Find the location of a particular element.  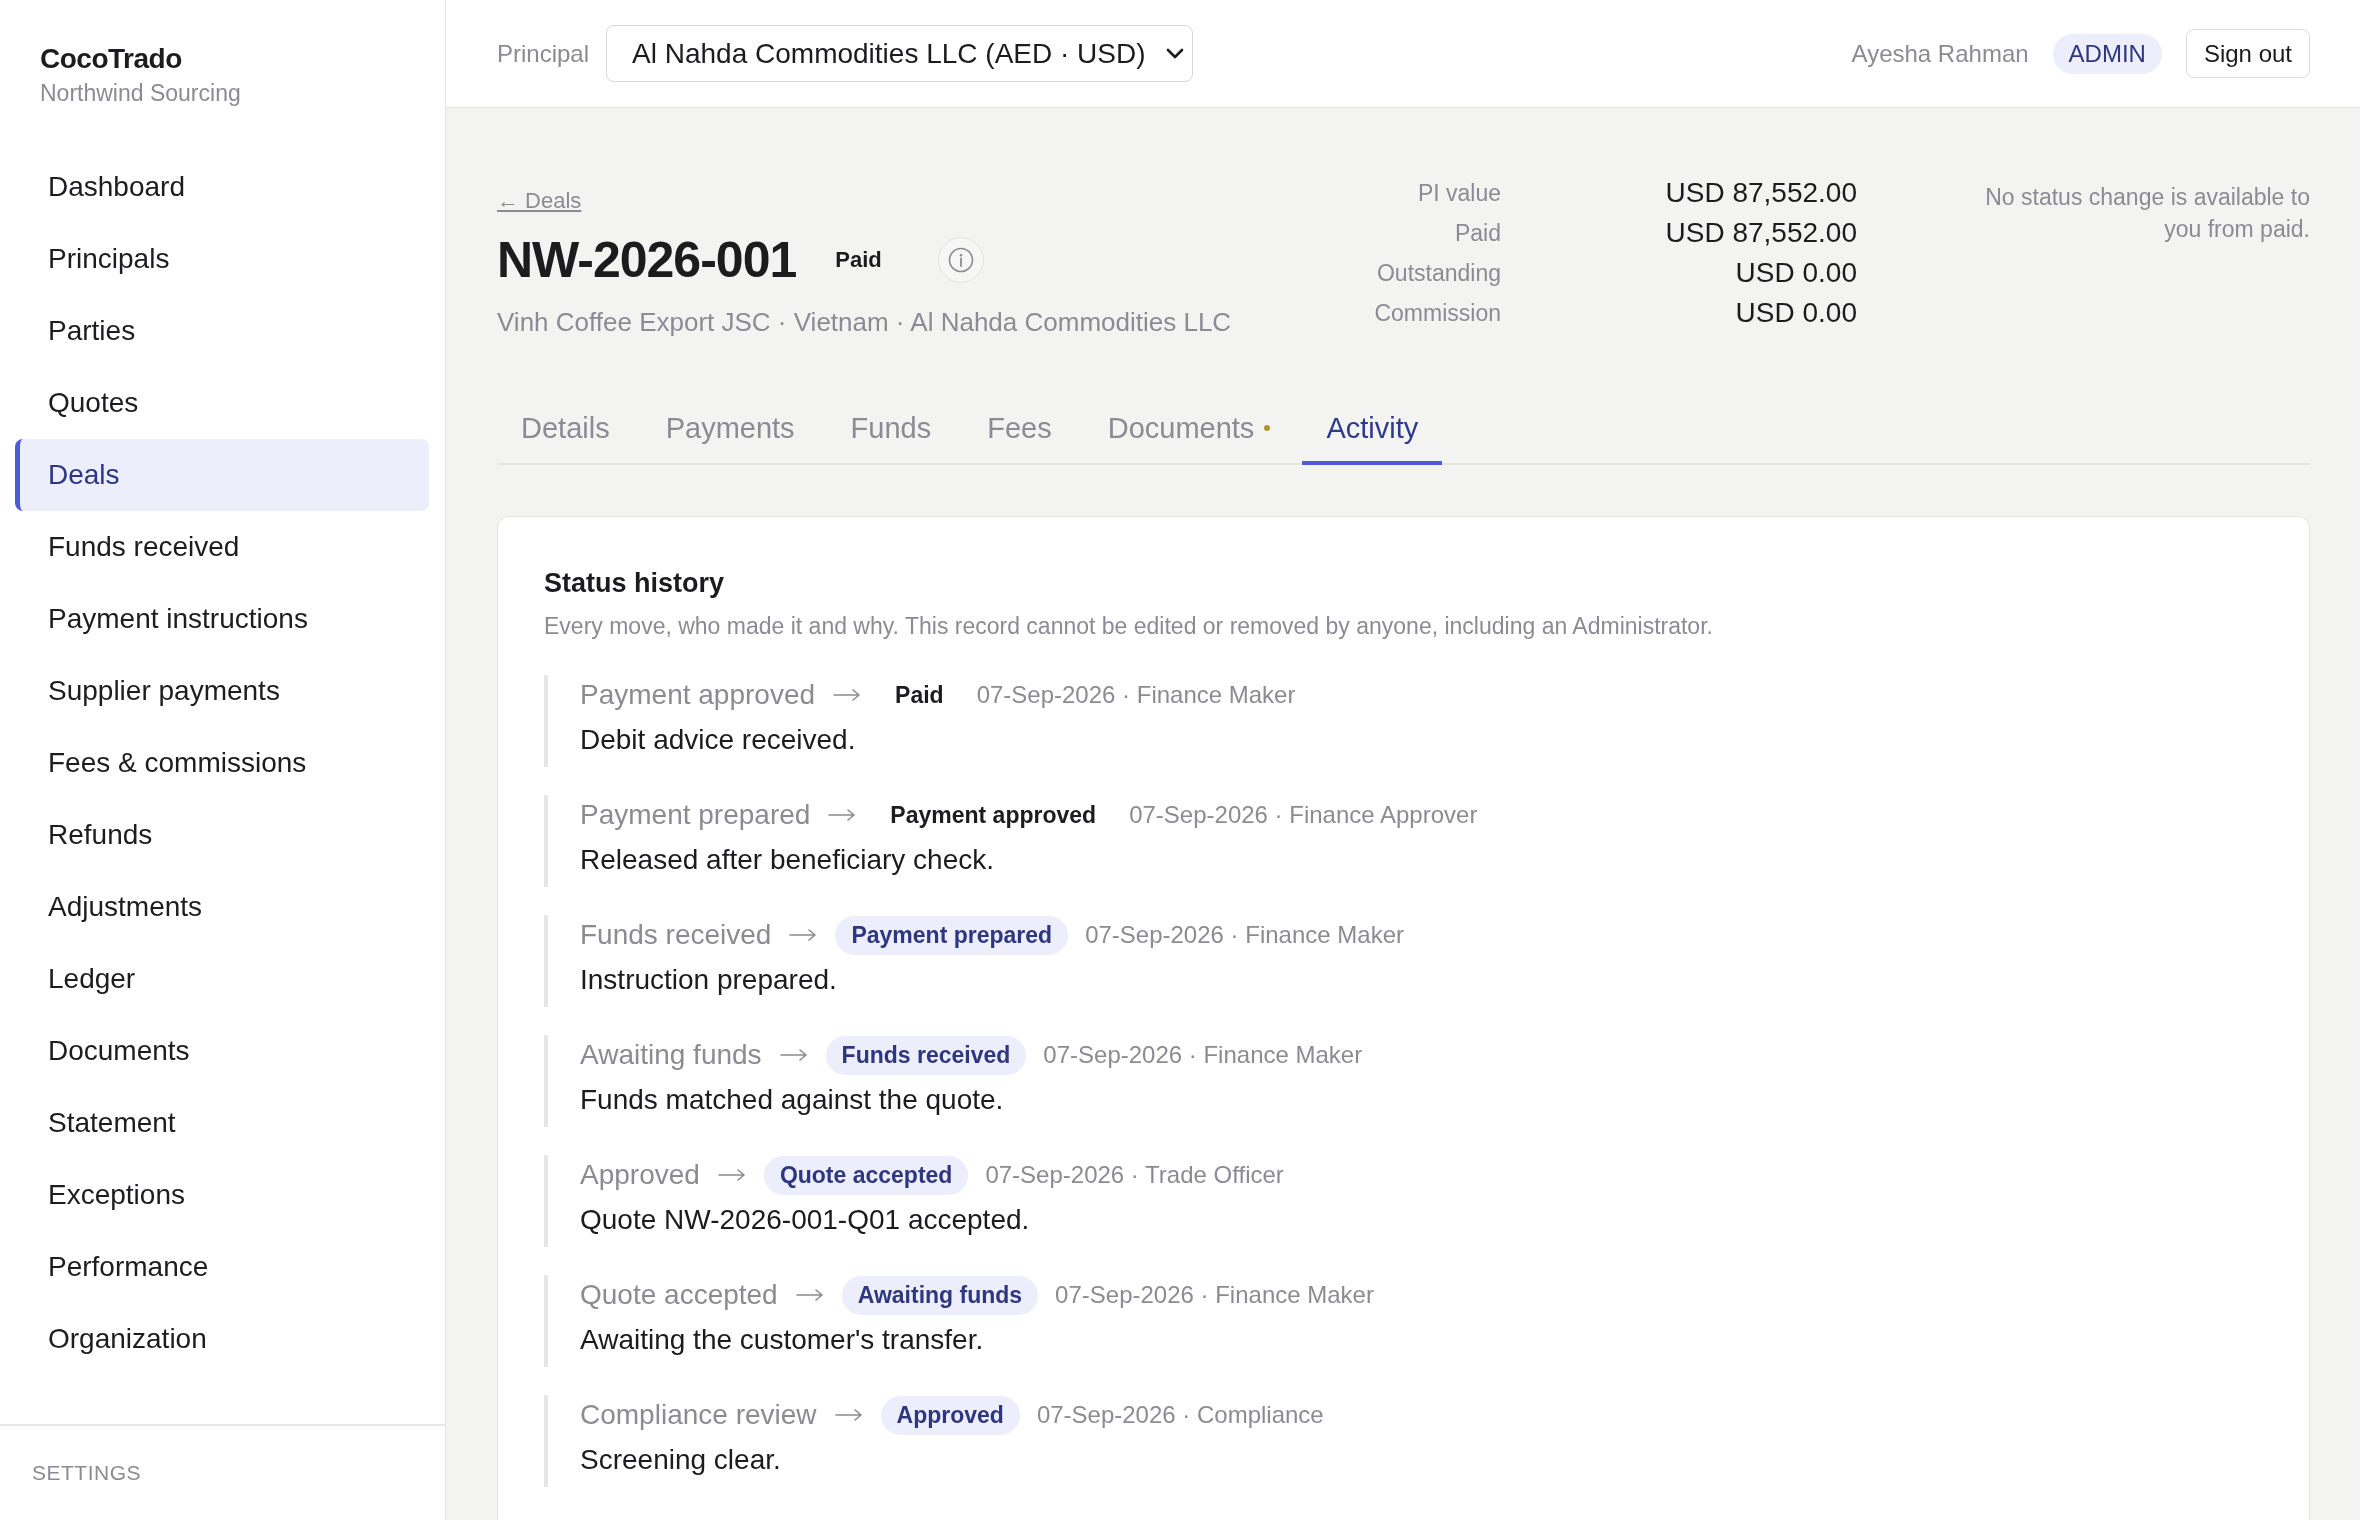

previous-status: Payment prepared is located at coordinates (695, 815).